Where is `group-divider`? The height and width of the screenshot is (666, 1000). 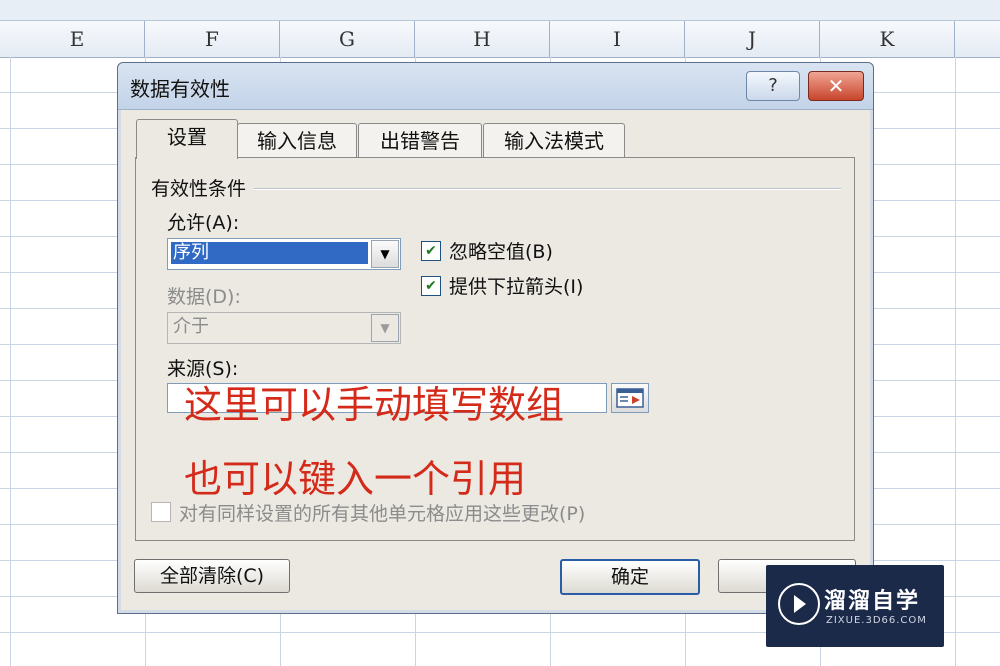 group-divider is located at coordinates (496, 189).